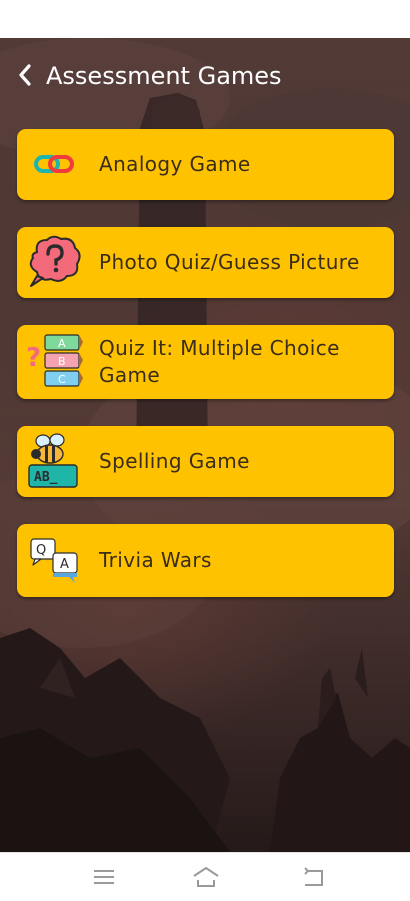 Image resolution: width=410 pixels, height=901 pixels. Describe the element at coordinates (62, 361) in the screenshot. I see `choice-b-label: B` at that location.